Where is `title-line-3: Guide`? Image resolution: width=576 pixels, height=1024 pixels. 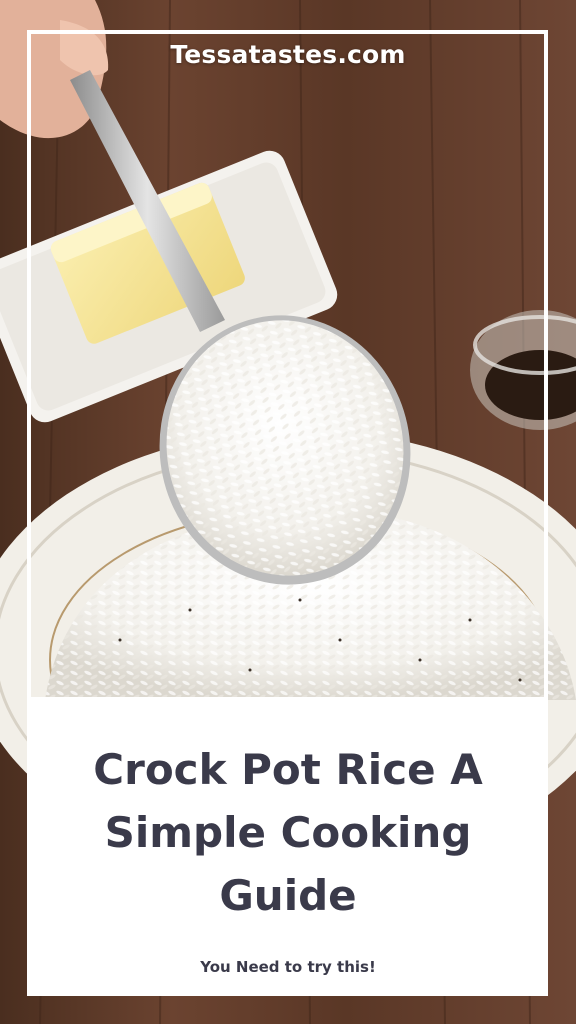
title-line-3: Guide is located at coordinates (288, 895).